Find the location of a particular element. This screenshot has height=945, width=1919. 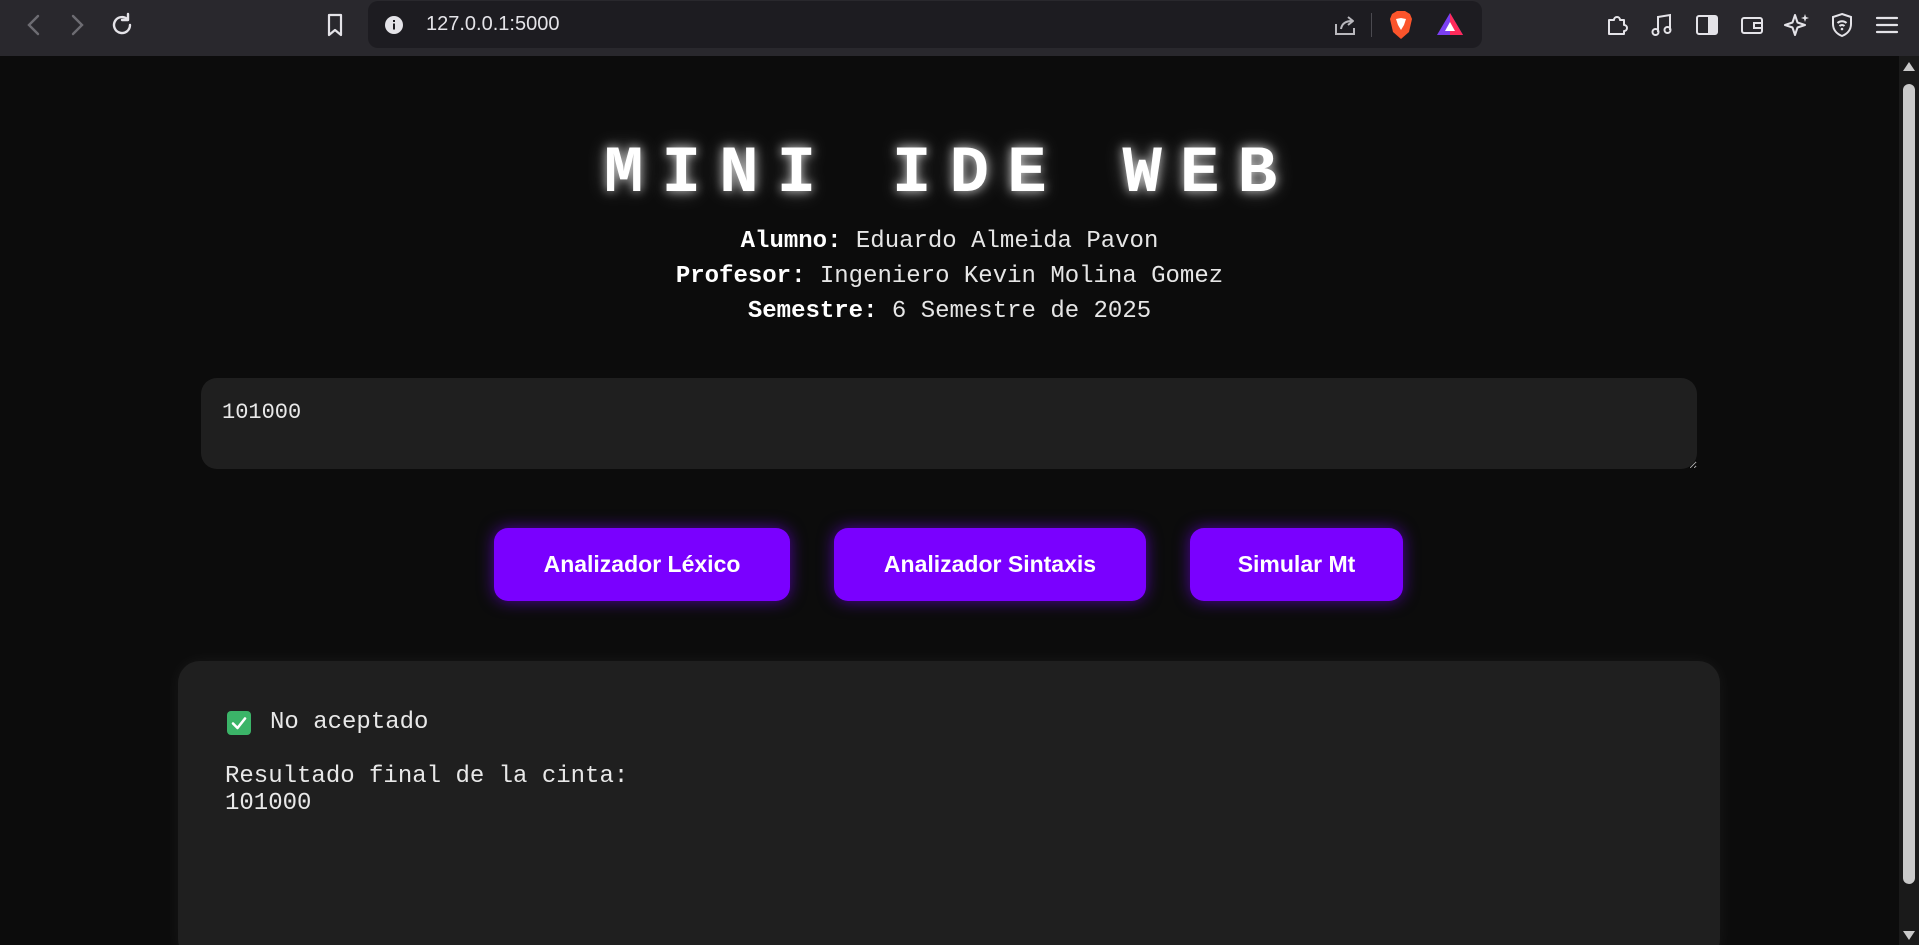

sparkle-icon is located at coordinates (1796, 25).